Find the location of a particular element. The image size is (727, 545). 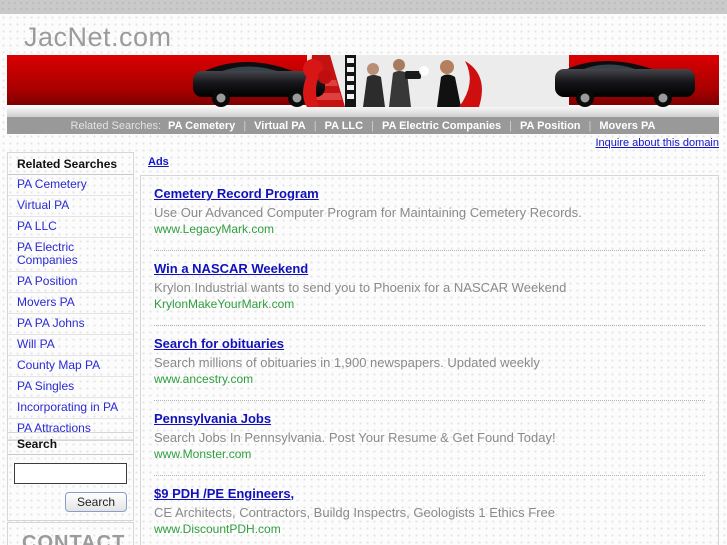

sidebar-list-item: County Map PA is located at coordinates (70, 366).